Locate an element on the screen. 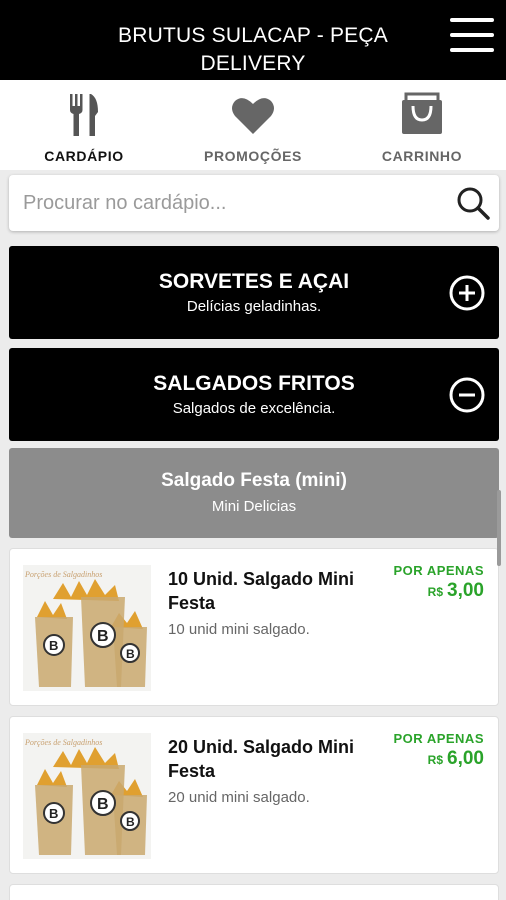 Image resolution: width=506 pixels, height=900 pixels. scrollbar is located at coordinates (499, 528).